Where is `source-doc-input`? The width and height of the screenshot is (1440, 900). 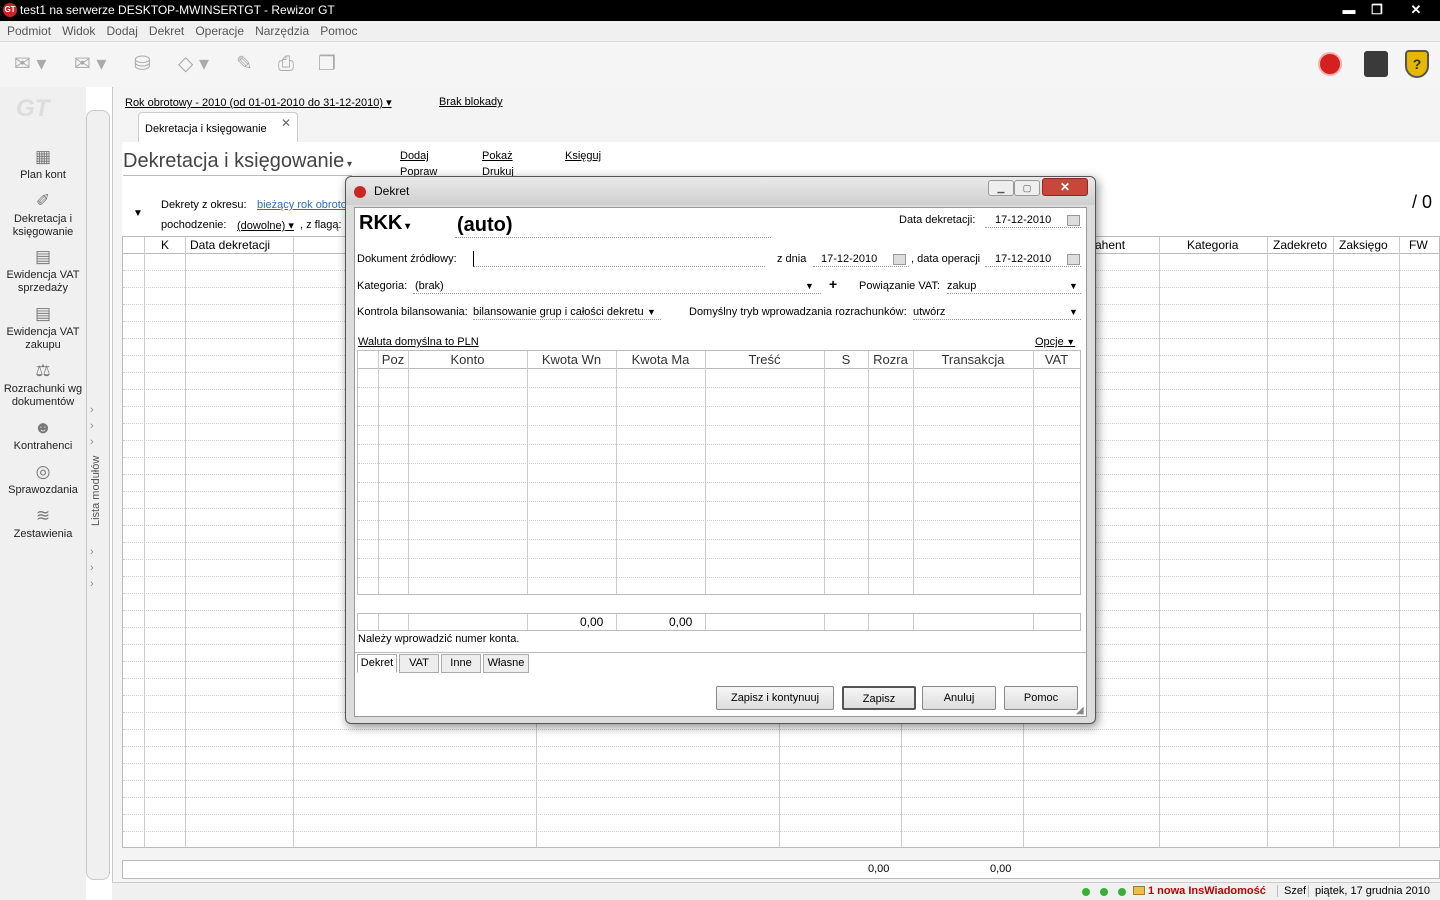
source-doc-input is located at coordinates (619, 259).